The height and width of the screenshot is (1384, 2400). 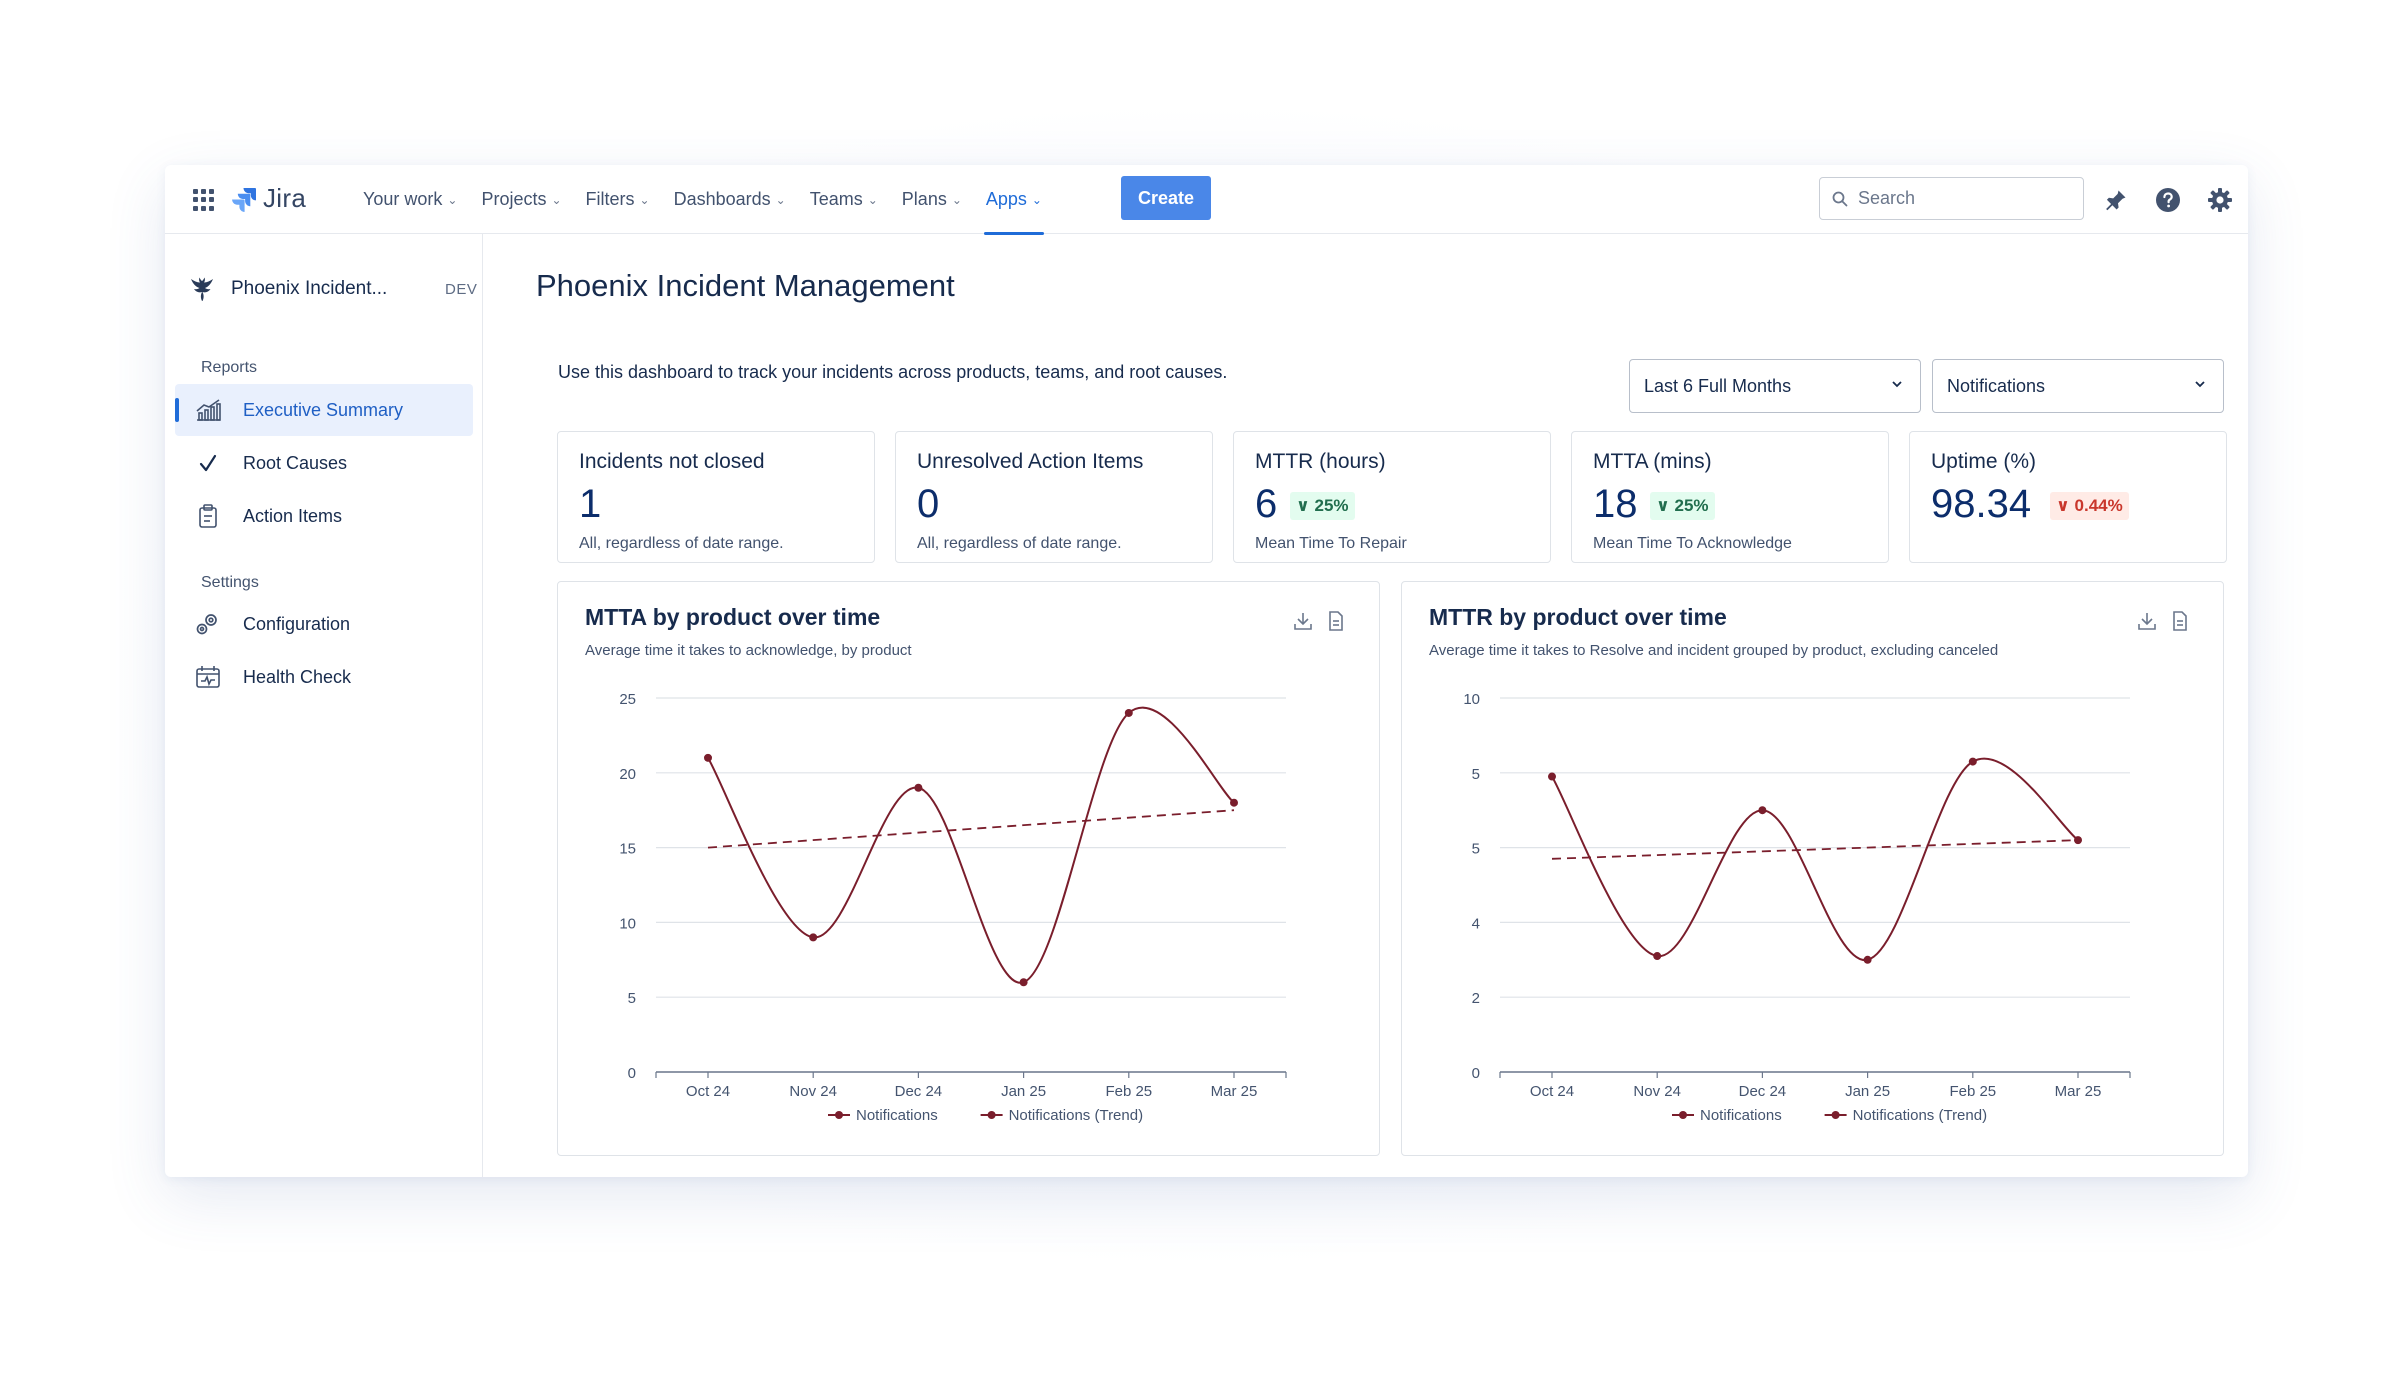 What do you see at coordinates (1006, 199) in the screenshot?
I see `nav-label: Apps` at bounding box center [1006, 199].